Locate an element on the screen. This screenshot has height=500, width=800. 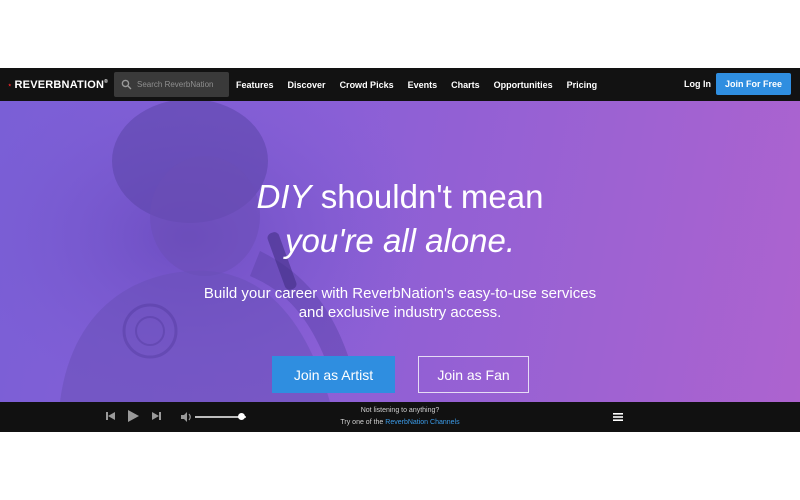
join-for-free-button: Join For Free is located at coordinates (753, 84).